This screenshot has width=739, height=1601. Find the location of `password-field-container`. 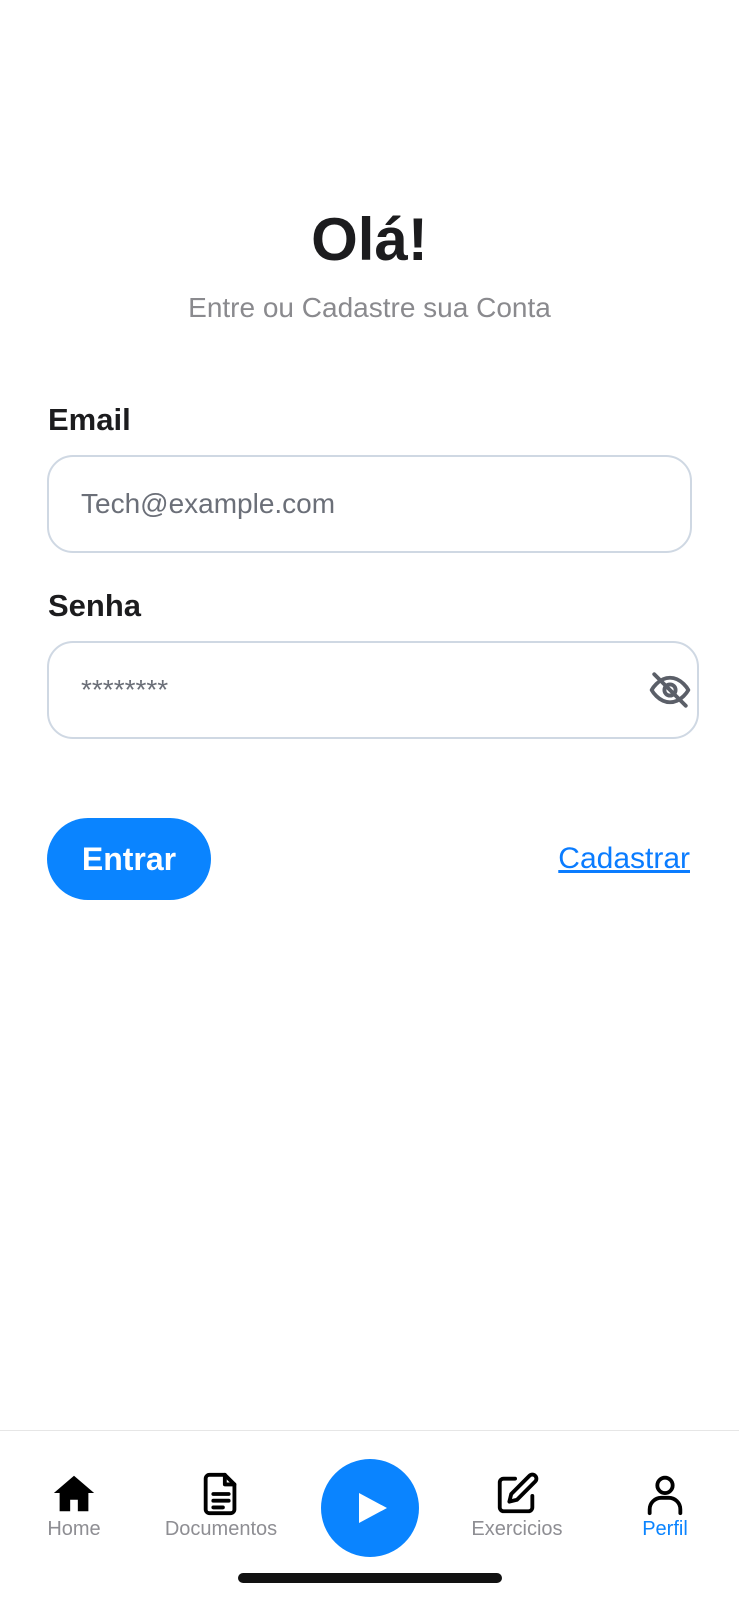

password-field-container is located at coordinates (373, 690).